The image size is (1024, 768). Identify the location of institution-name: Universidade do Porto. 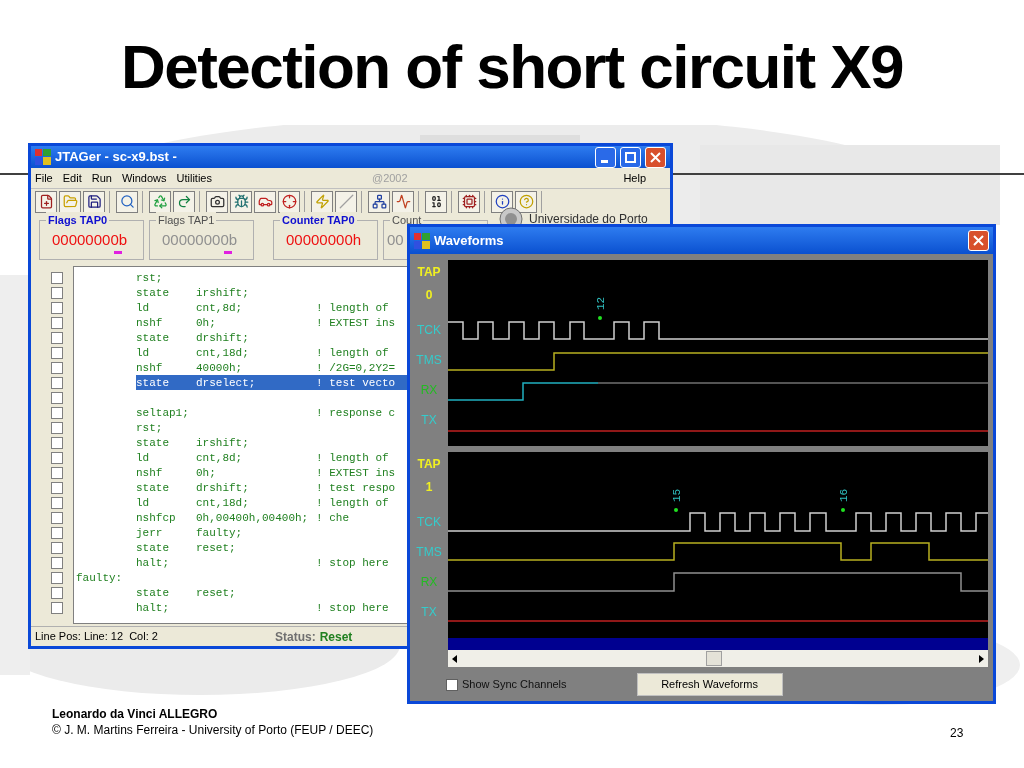
(588, 219).